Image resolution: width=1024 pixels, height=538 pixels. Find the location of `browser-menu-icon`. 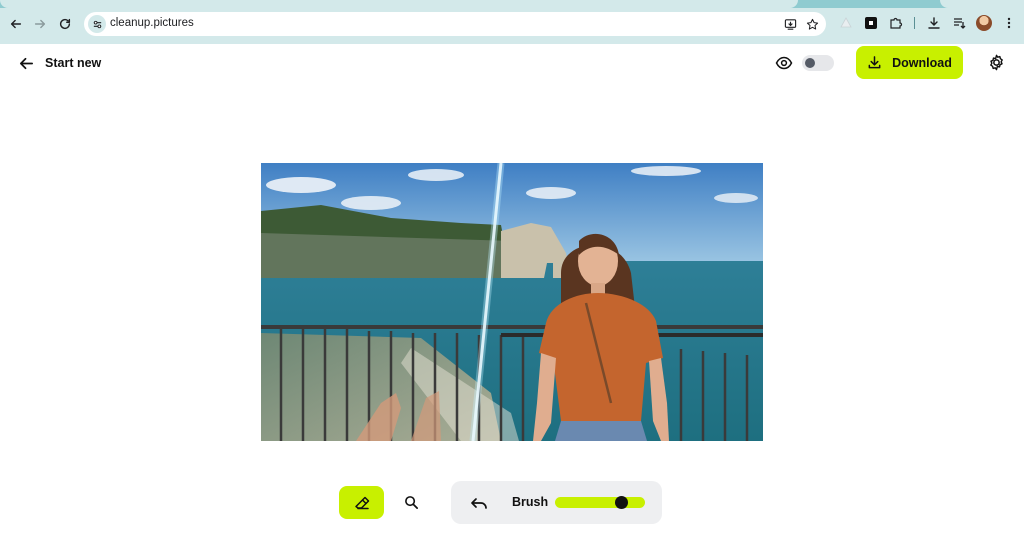

browser-menu-icon is located at coordinates (1009, 23).